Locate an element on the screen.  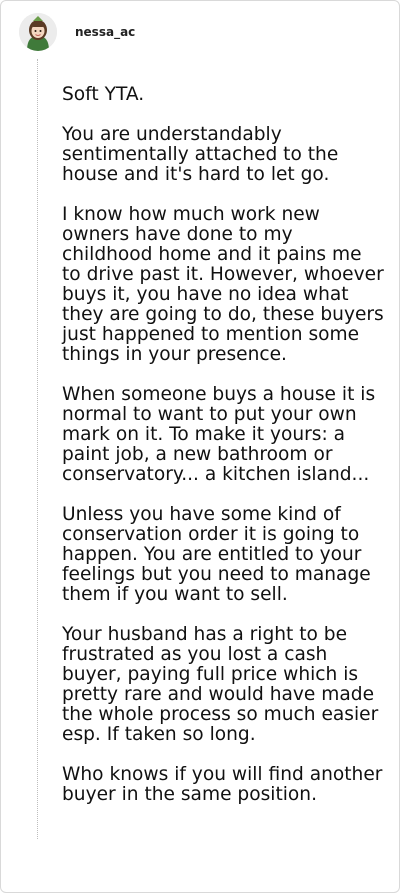
comment-header: nessa_ac is located at coordinates (77, 32).